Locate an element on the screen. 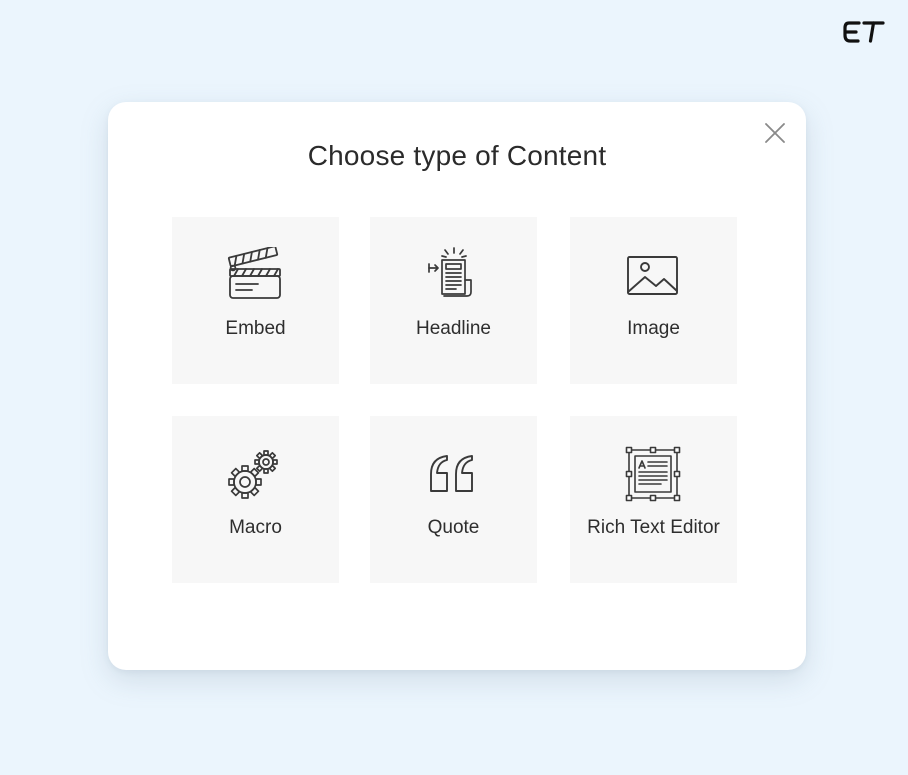 The width and height of the screenshot is (908, 775). option-rich-text-editor: Rich Text Editor is located at coordinates (653, 499).